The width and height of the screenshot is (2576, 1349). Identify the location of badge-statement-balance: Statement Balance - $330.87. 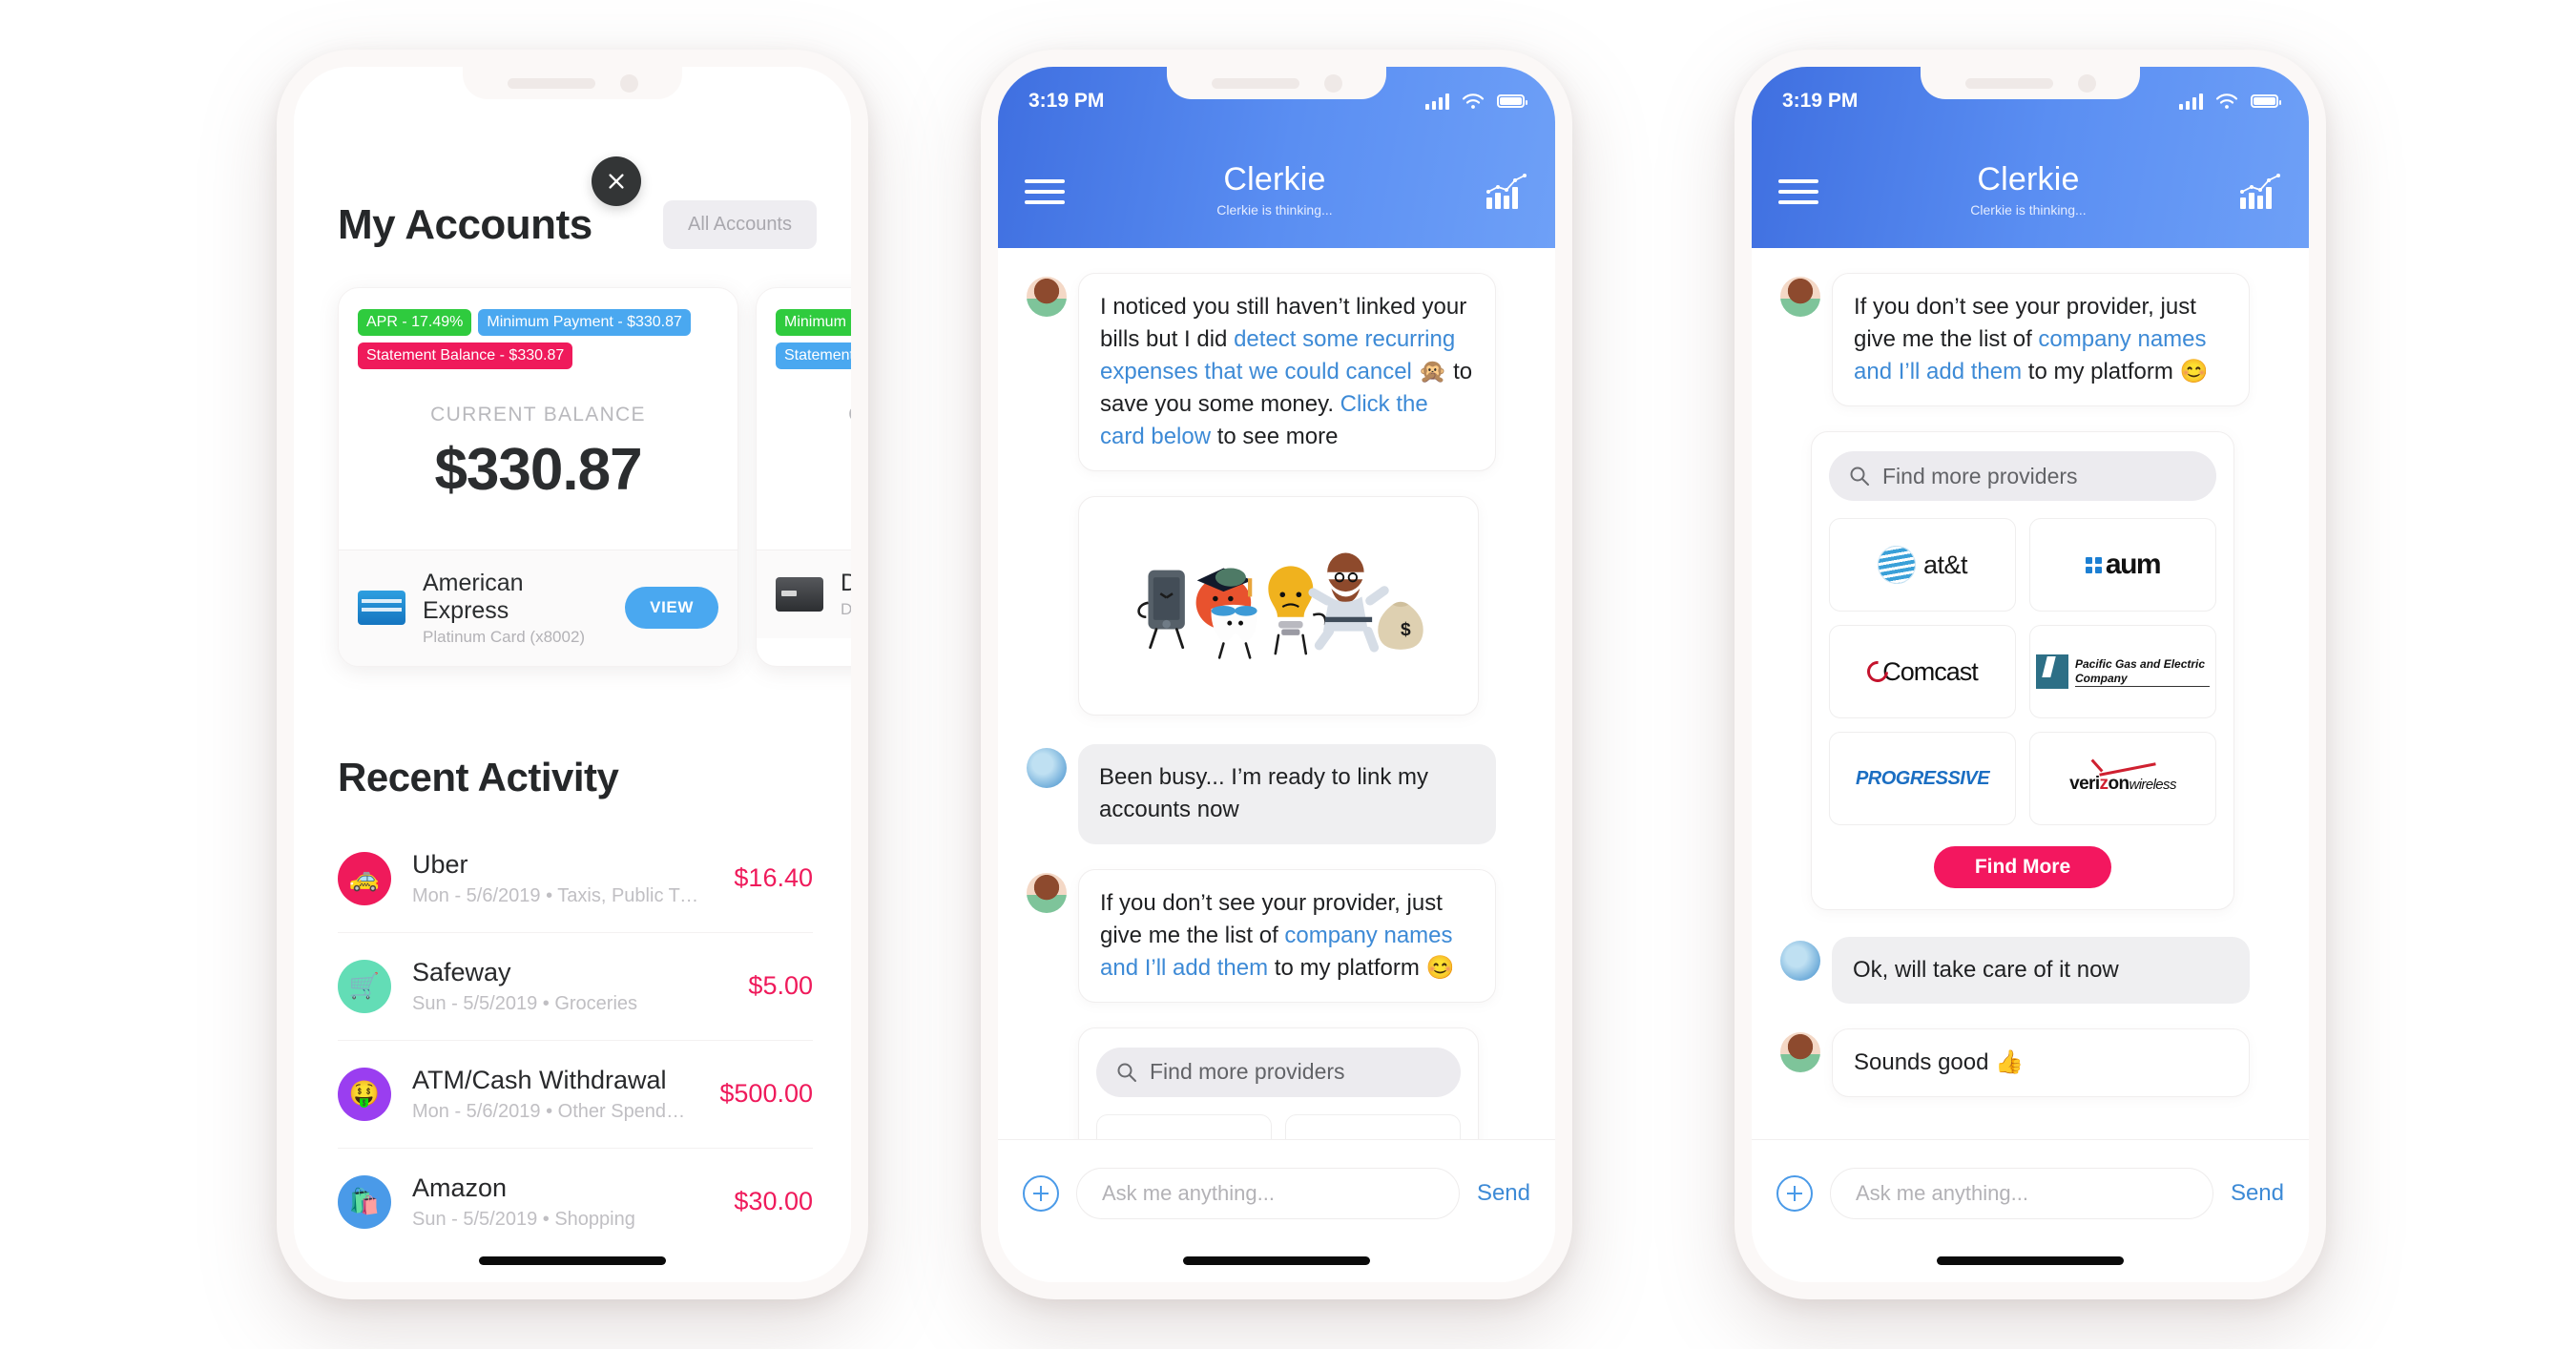
(465, 355).